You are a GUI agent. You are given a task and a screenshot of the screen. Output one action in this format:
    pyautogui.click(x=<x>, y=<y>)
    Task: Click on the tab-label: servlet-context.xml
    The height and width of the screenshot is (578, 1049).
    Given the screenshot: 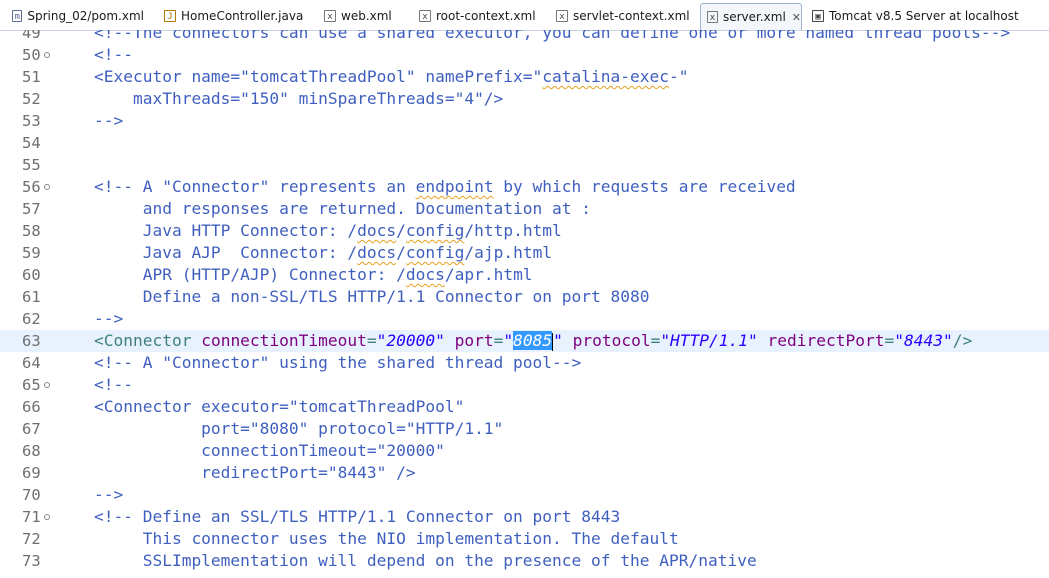 What is the action you would take?
    pyautogui.click(x=631, y=15)
    